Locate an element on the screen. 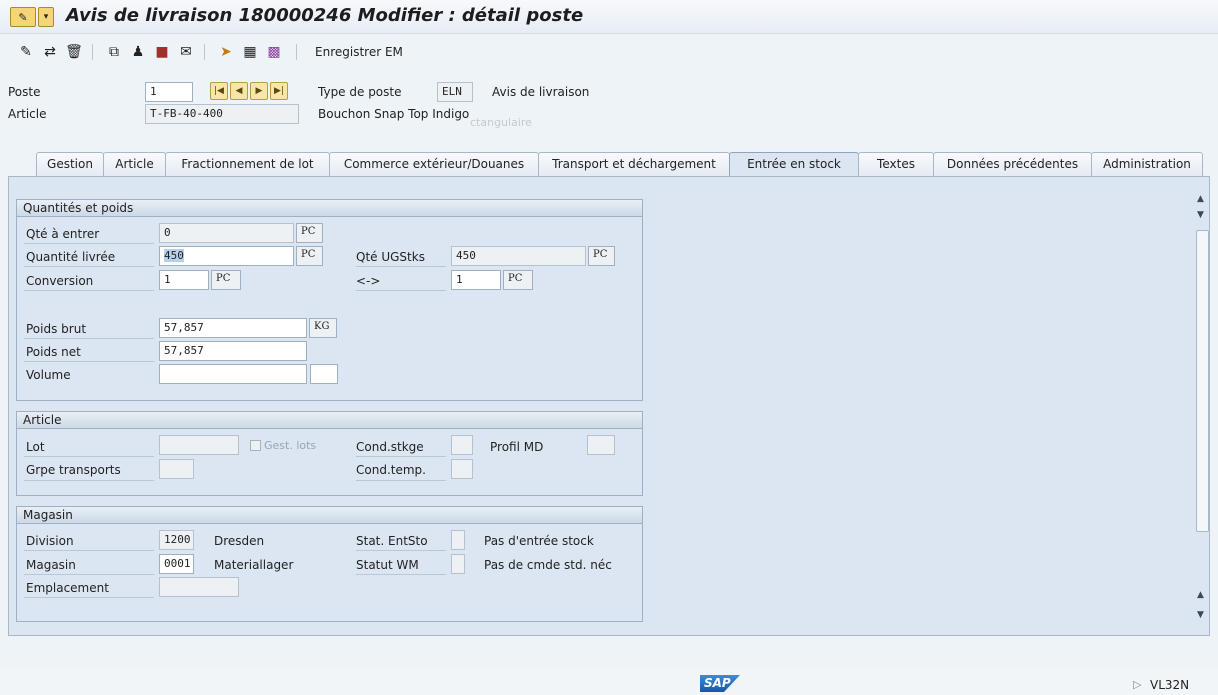 Image resolution: width=1218 pixels, height=695 pixels. status-expand-icon: ▷ is located at coordinates (1137, 684).